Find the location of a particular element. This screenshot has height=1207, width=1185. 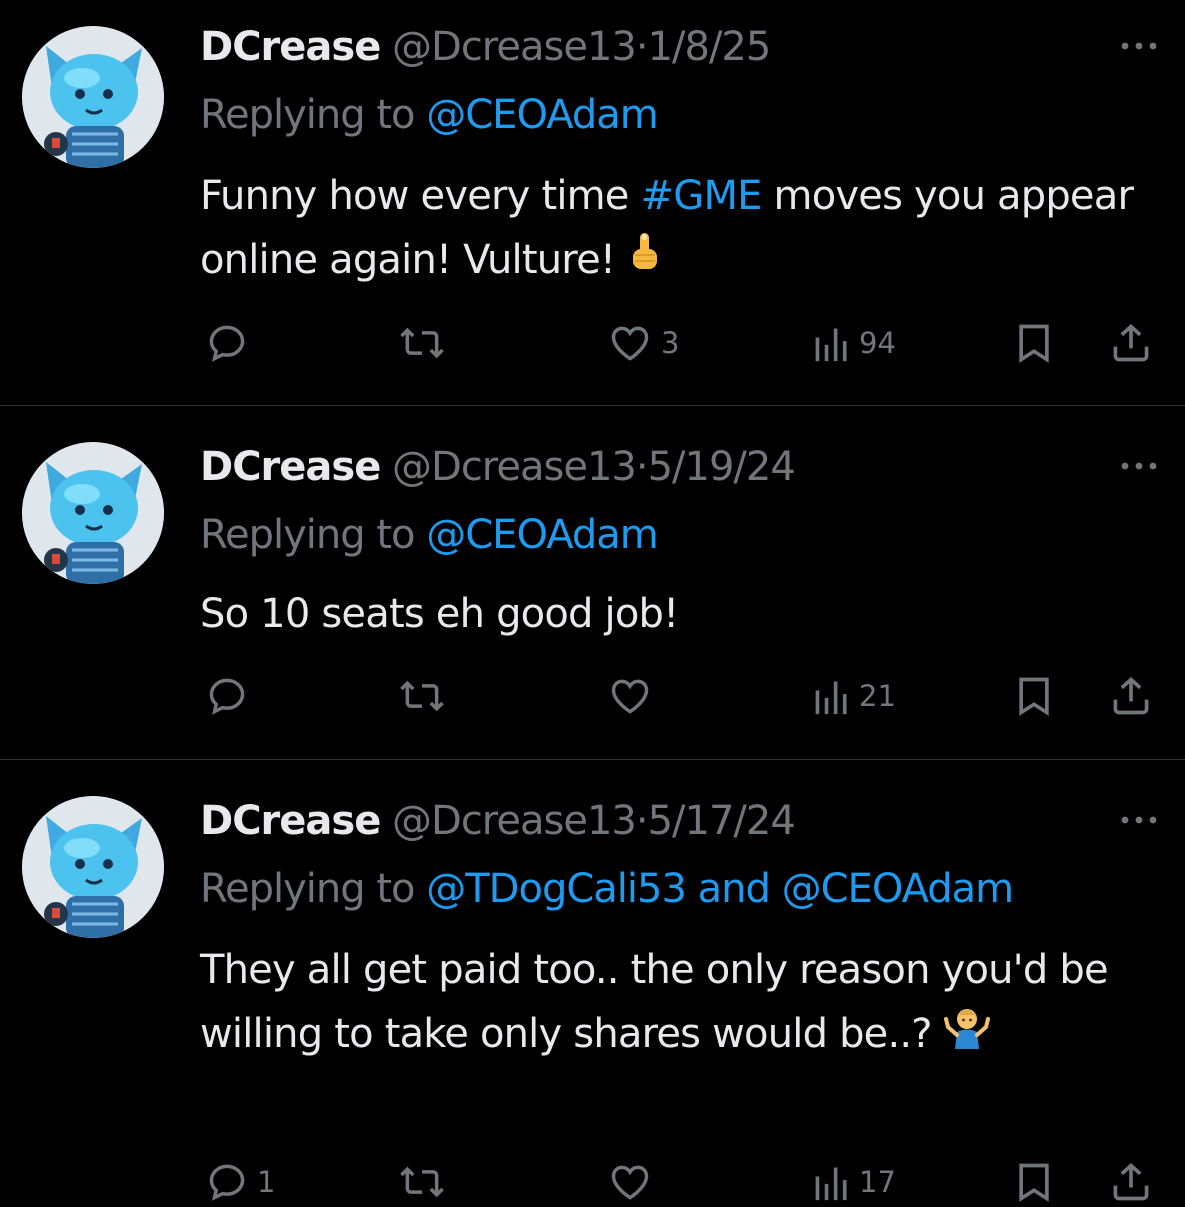

timestamp: 5/17/24 is located at coordinates (722, 821).